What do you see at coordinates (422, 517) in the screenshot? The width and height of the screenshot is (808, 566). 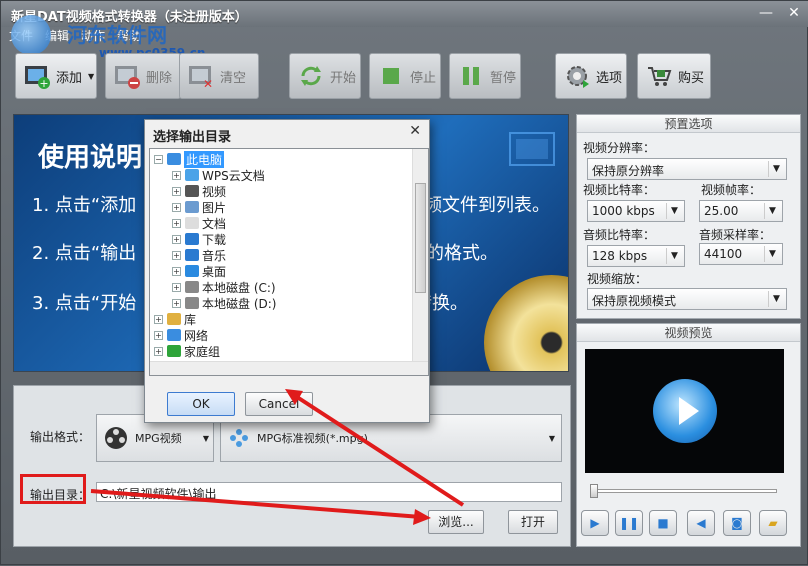 I see `annotation-arrowhead` at bounding box center [422, 517].